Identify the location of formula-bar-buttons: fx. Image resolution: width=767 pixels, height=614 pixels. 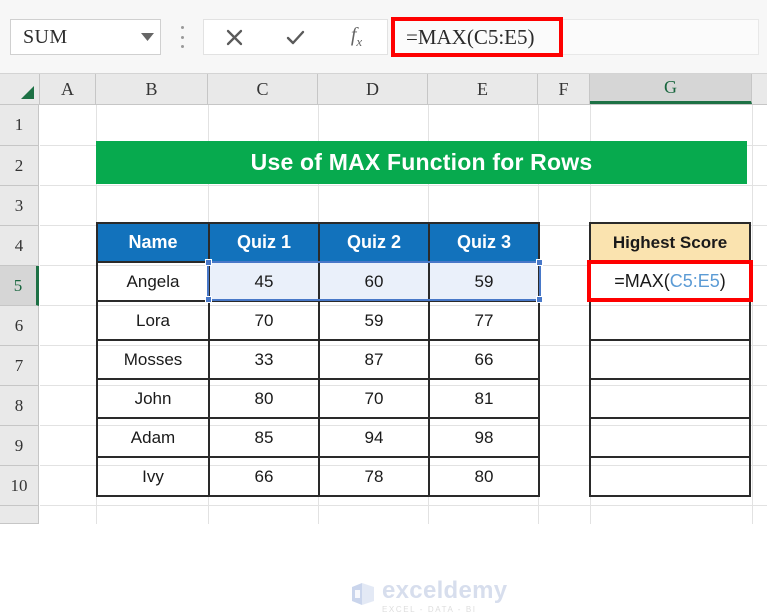
(295, 37).